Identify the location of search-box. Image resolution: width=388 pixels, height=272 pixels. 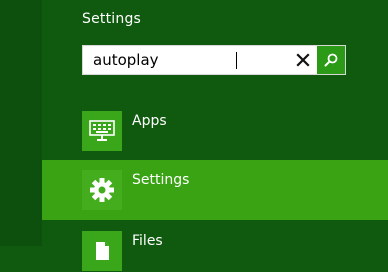
(214, 60).